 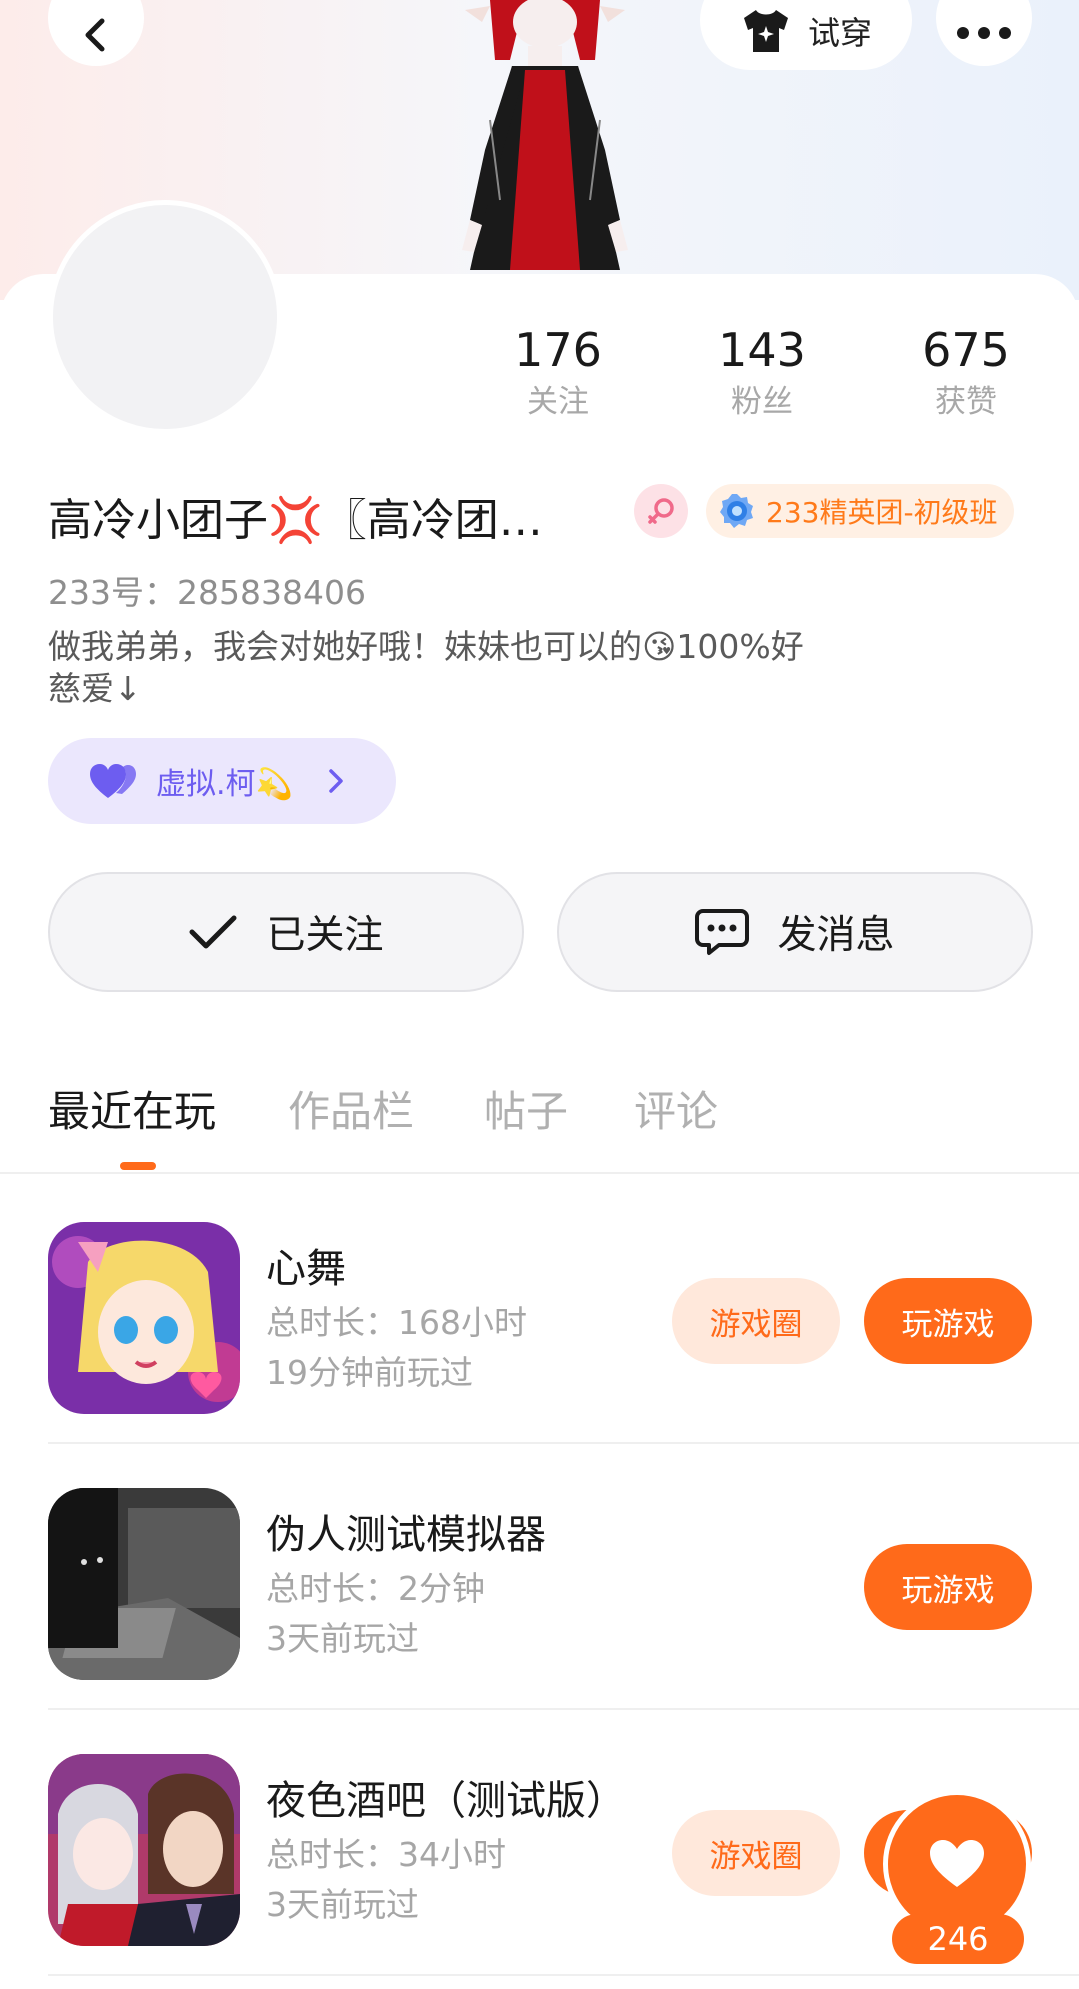 I want to click on heart-icon, so click(x=957, y=1863).